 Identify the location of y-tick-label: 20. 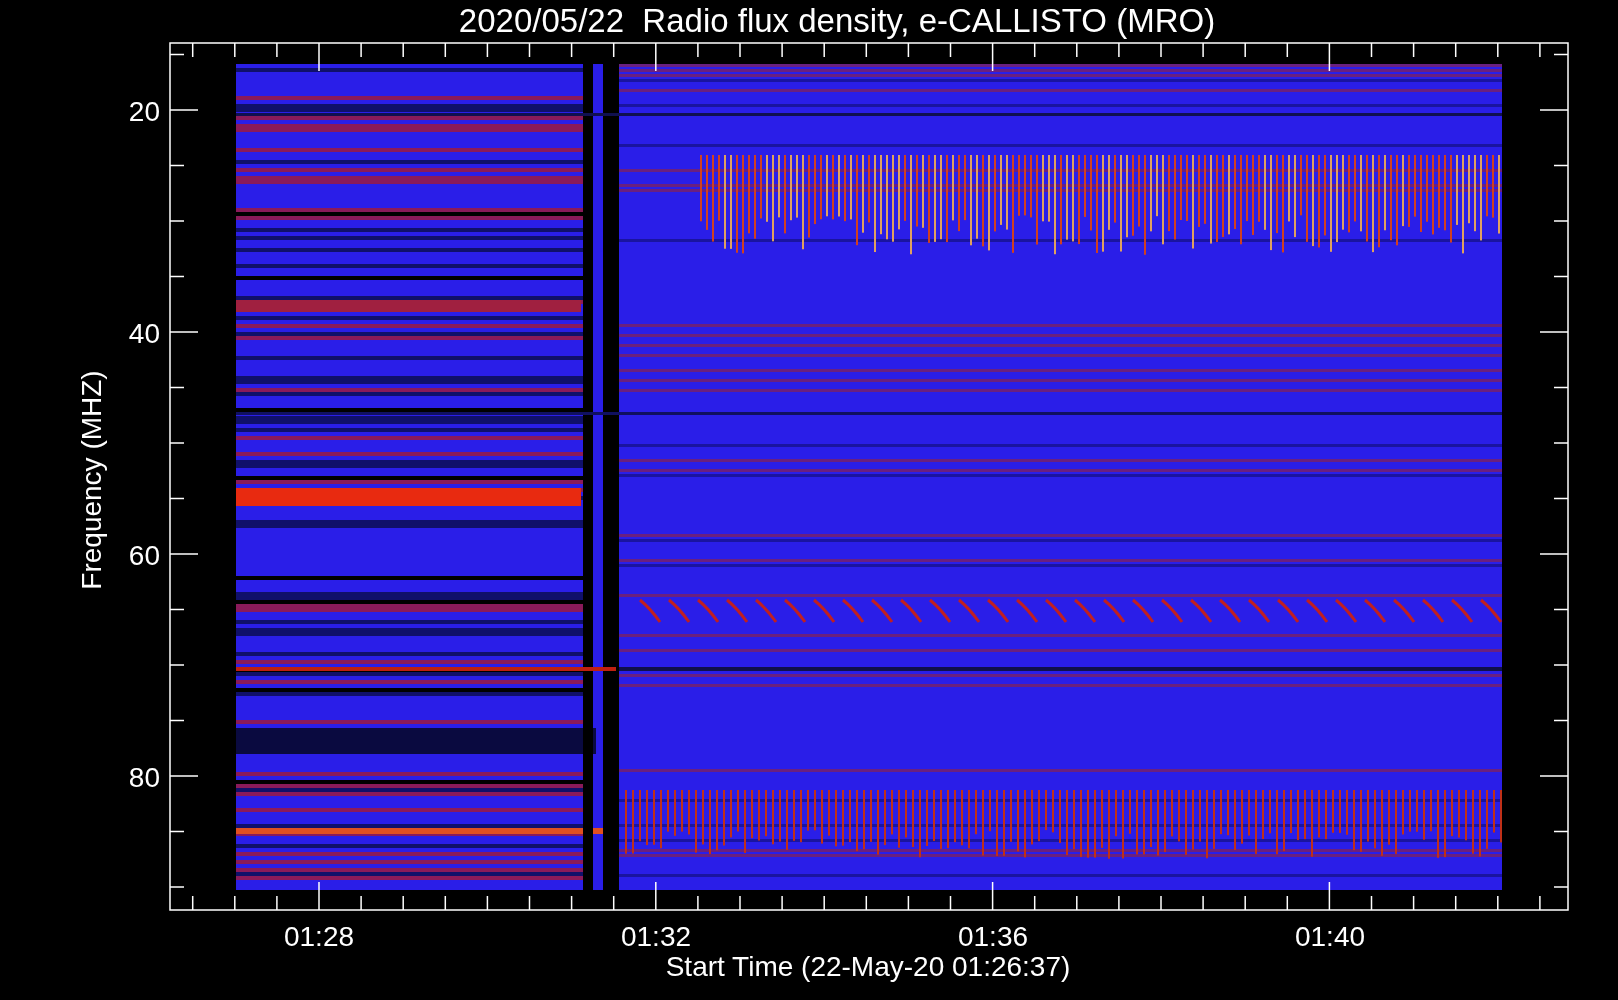
(144, 111).